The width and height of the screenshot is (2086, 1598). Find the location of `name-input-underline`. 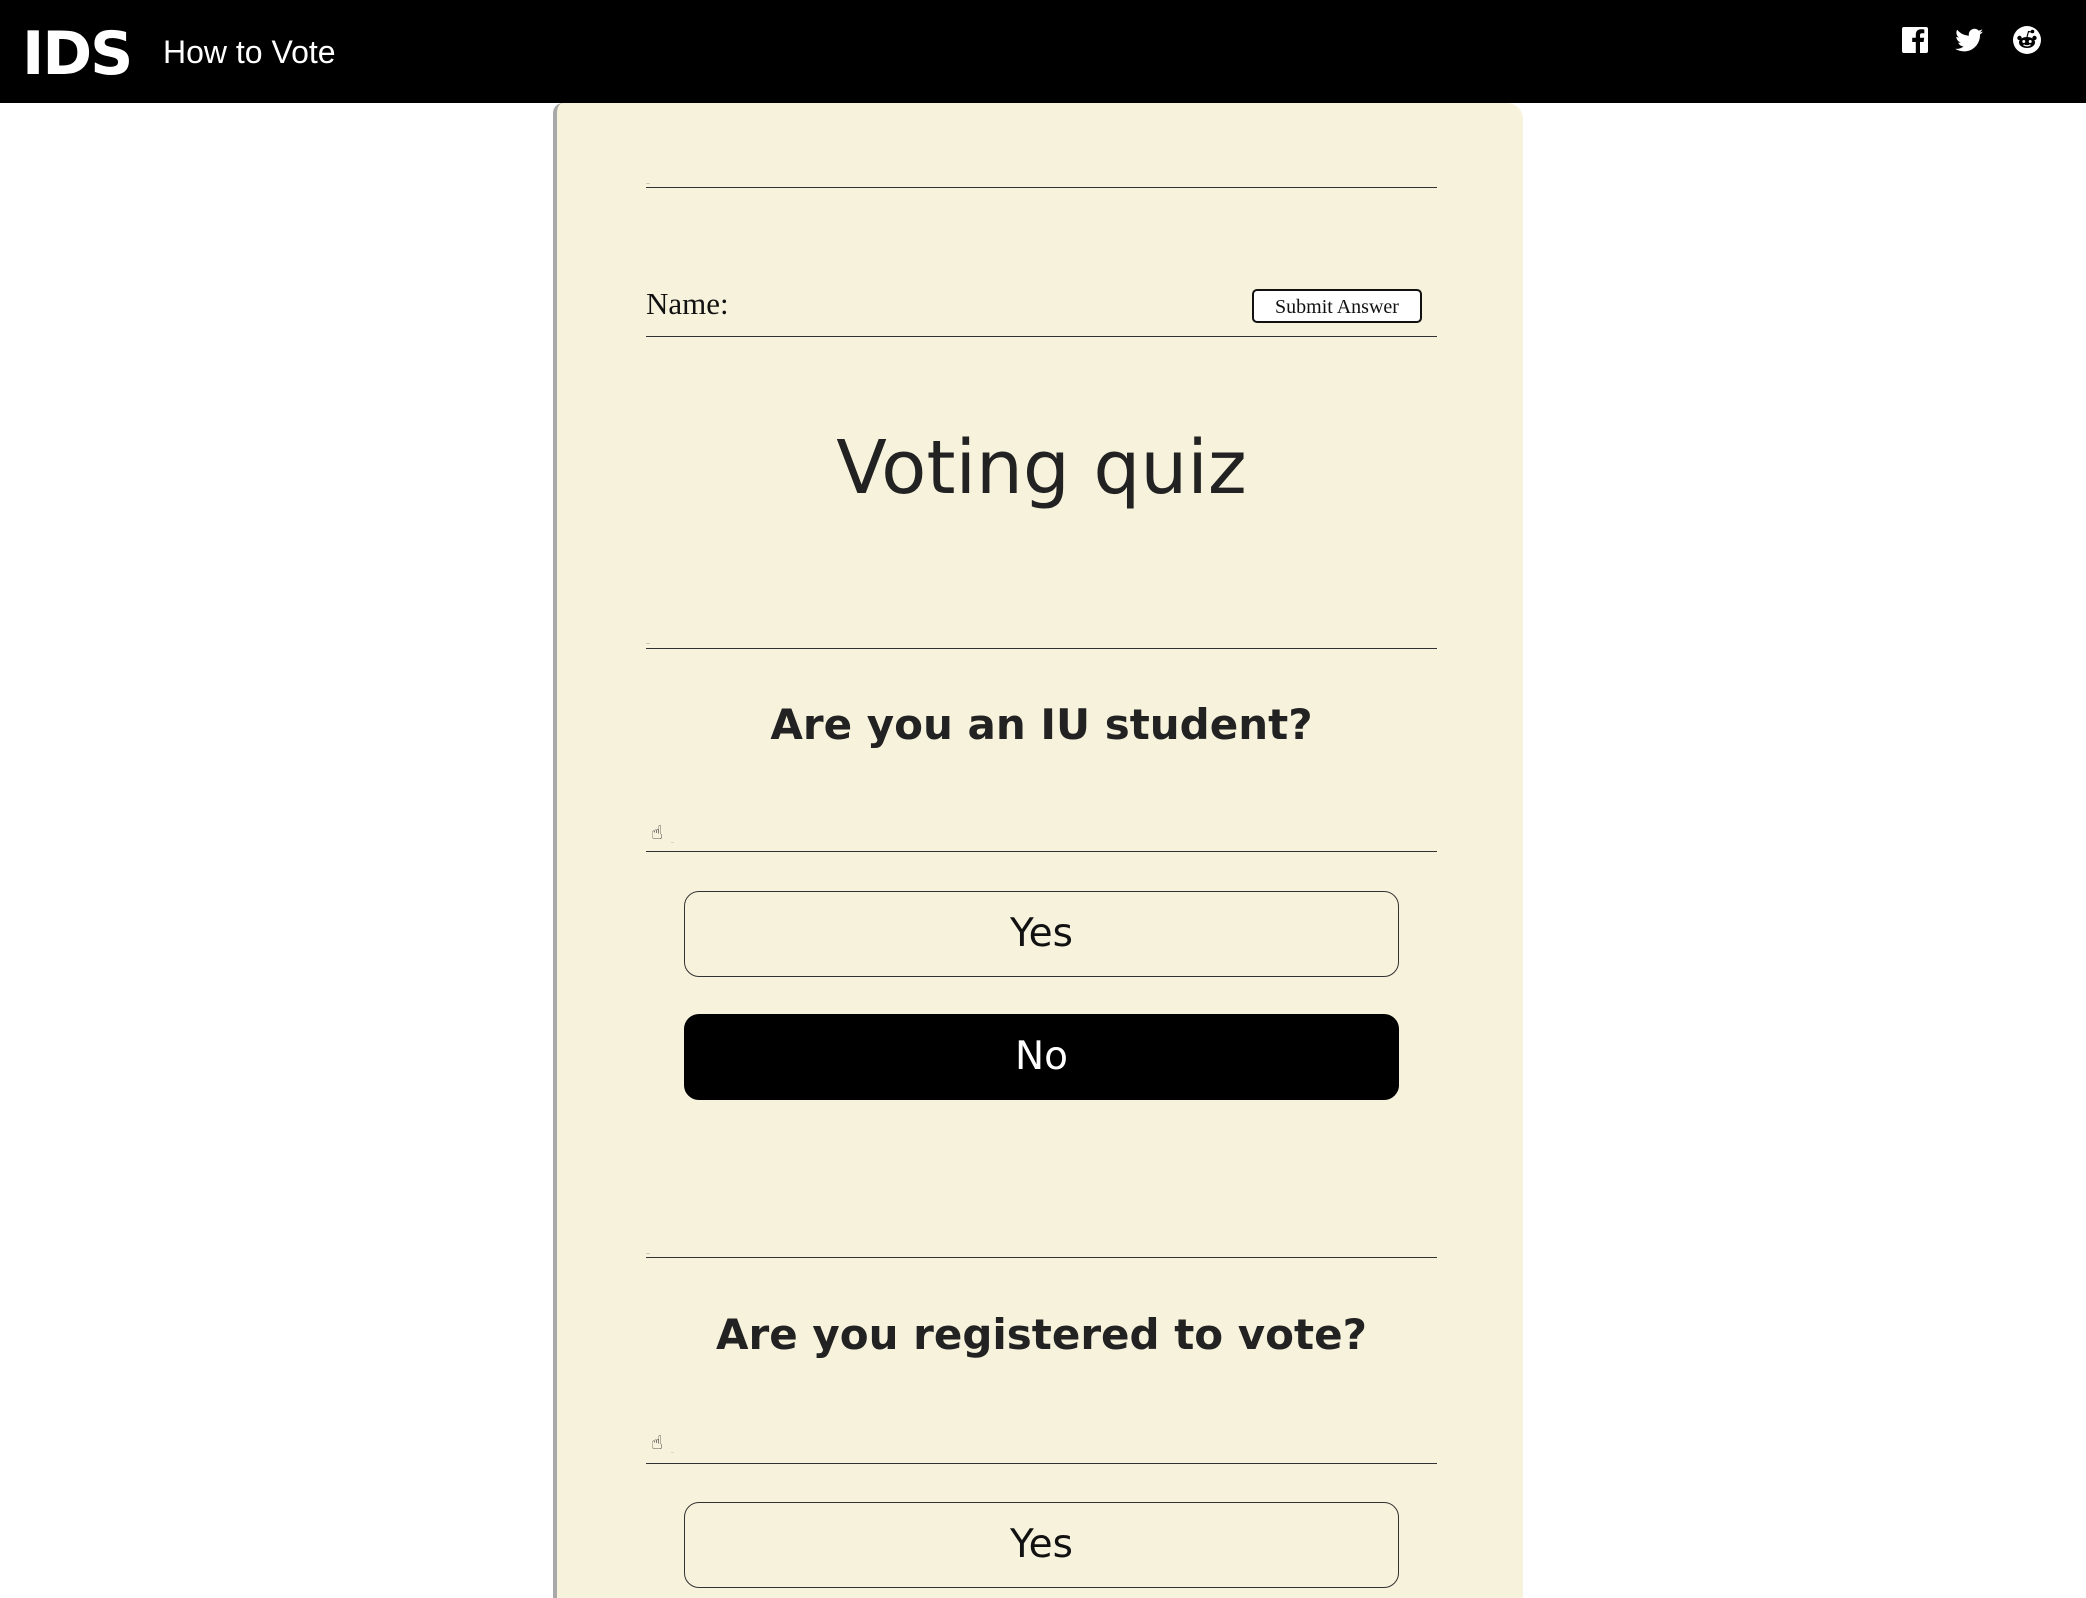

name-input-underline is located at coordinates (1041, 336).